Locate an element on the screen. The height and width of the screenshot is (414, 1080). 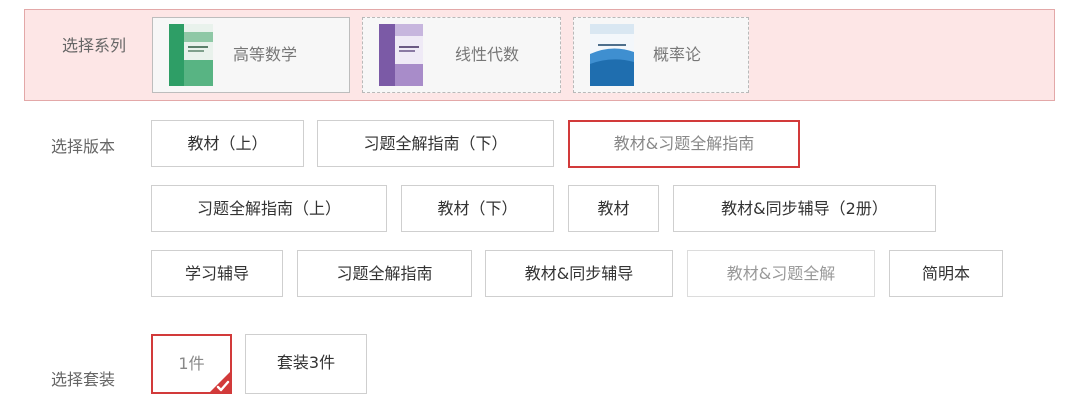
edition-option-textbook-and-sync-guide: 教材&同步辅导 is located at coordinates (579, 273).